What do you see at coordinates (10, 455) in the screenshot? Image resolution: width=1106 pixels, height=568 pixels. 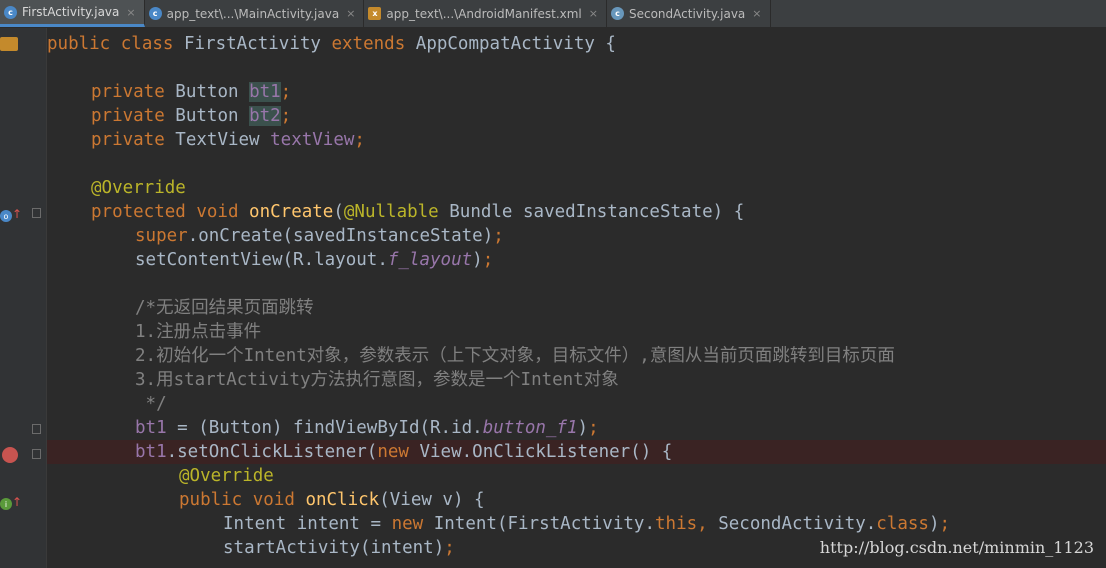 I see `breakpoint-icon` at bounding box center [10, 455].